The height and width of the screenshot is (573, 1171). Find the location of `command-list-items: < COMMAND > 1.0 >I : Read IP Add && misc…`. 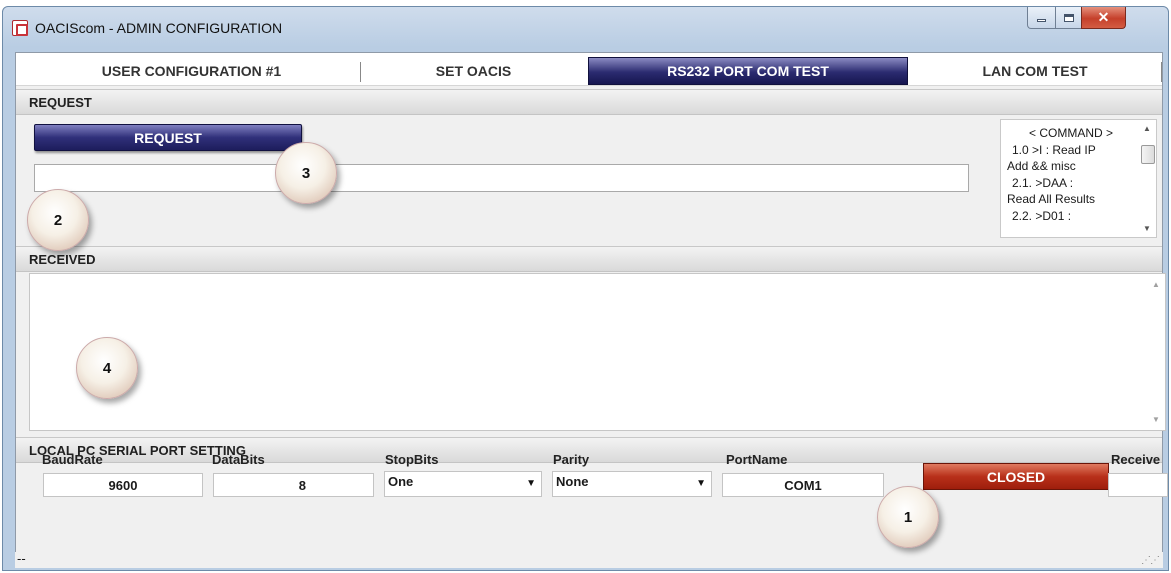

command-list-items: < COMMAND > 1.0 >I : Read IP Add && misc… is located at coordinates (1071, 174).